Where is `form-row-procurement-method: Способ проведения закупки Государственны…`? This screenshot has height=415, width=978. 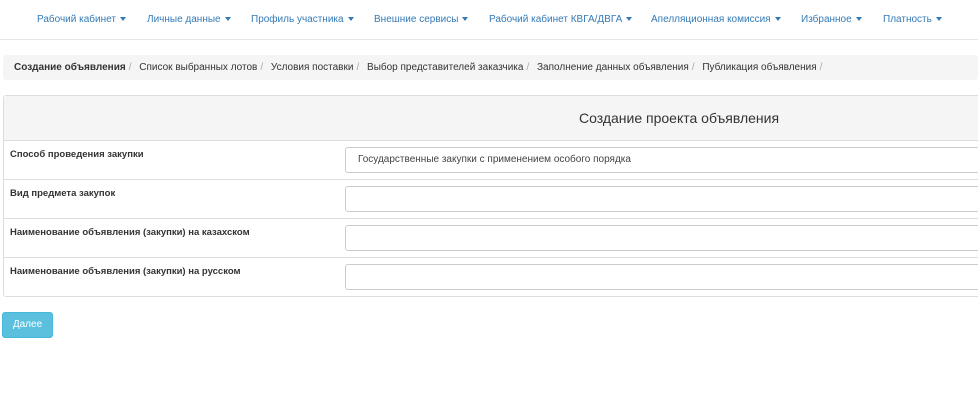
form-row-procurement-method: Способ проведения закупки Государственны… is located at coordinates (491, 160).